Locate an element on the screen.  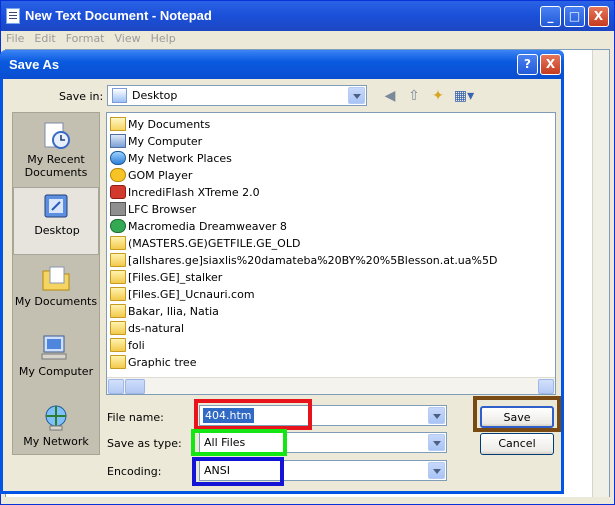
encoding-highlight-box is located at coordinates (238, 471).